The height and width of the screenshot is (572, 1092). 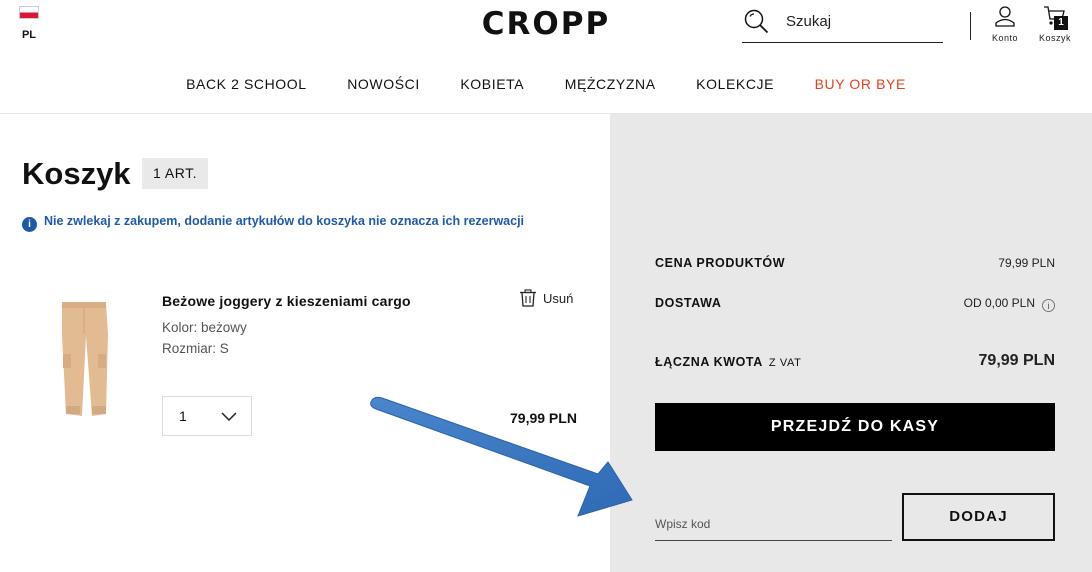 I want to click on product-color: Kolor: beżowy, so click(x=204, y=327).